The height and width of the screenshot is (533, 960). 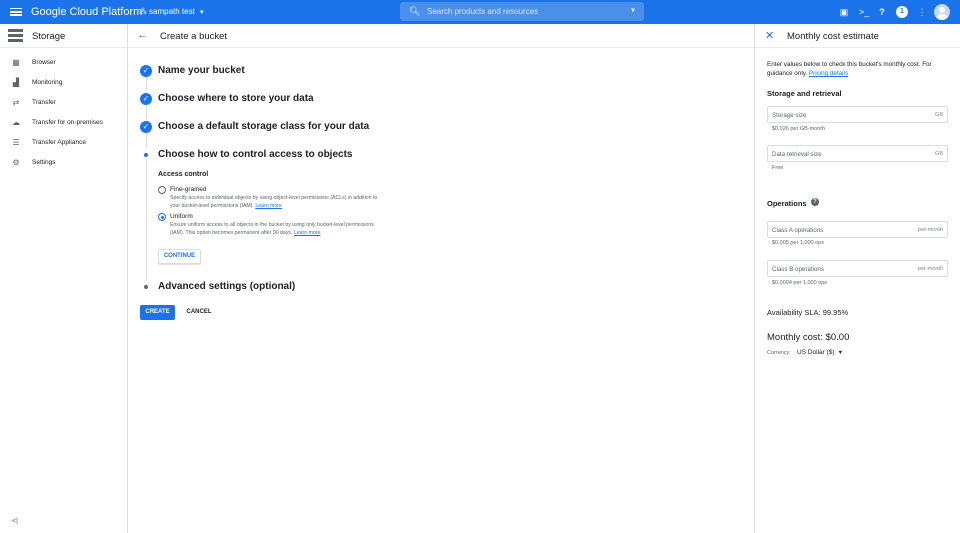 What do you see at coordinates (201, 70) in the screenshot?
I see `step-name-bucket: Name your bucket` at bounding box center [201, 70].